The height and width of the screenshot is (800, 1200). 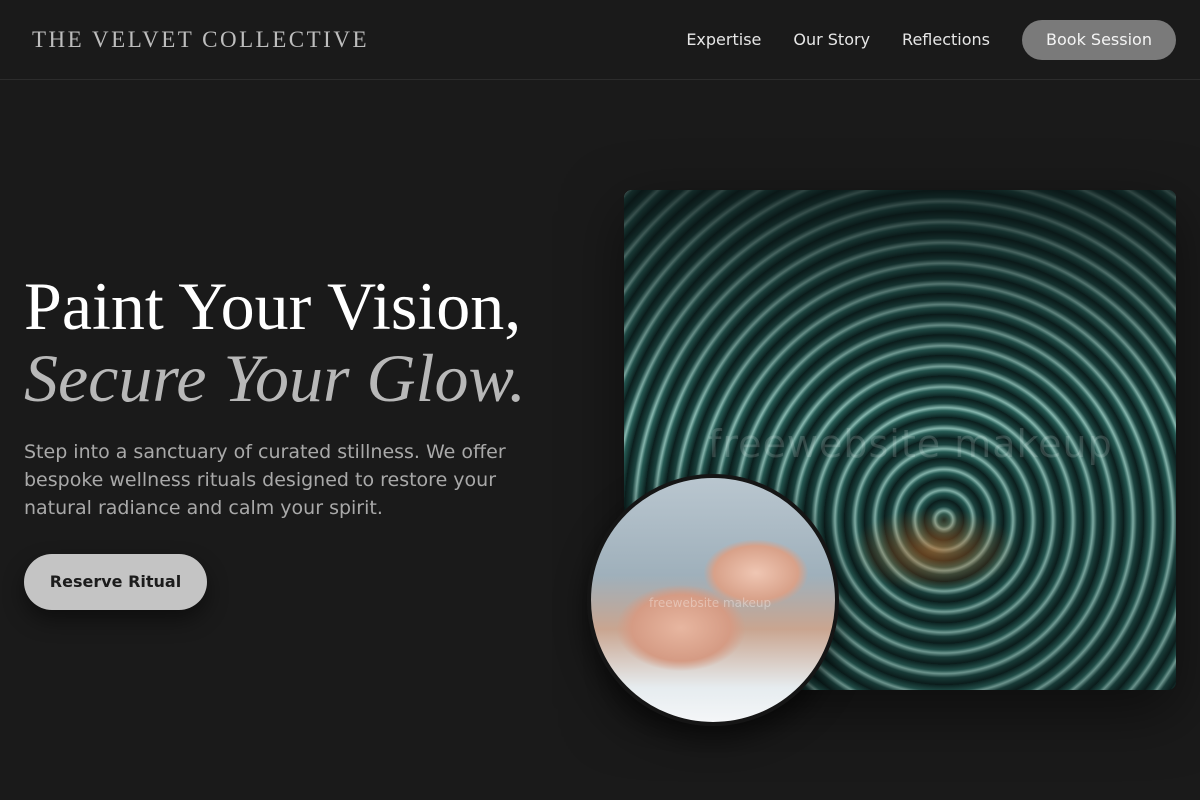 I want to click on reserve-ritual-button: Reserve Ritual, so click(x=115, y=582).